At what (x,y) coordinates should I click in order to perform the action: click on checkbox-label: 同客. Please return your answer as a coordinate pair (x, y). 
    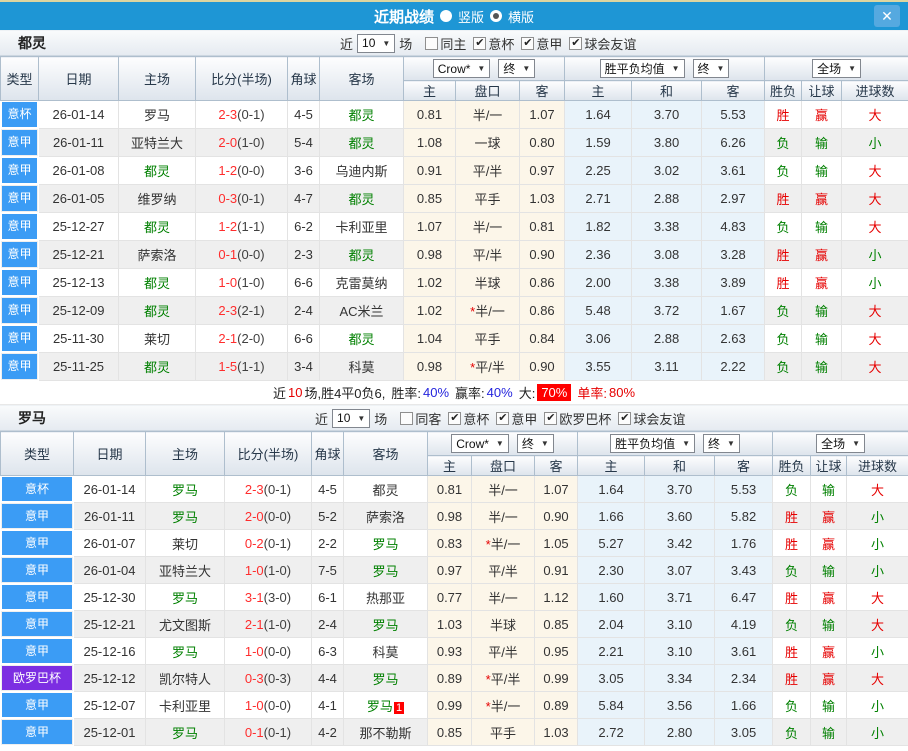
    Looking at the image, I should click on (428, 418).